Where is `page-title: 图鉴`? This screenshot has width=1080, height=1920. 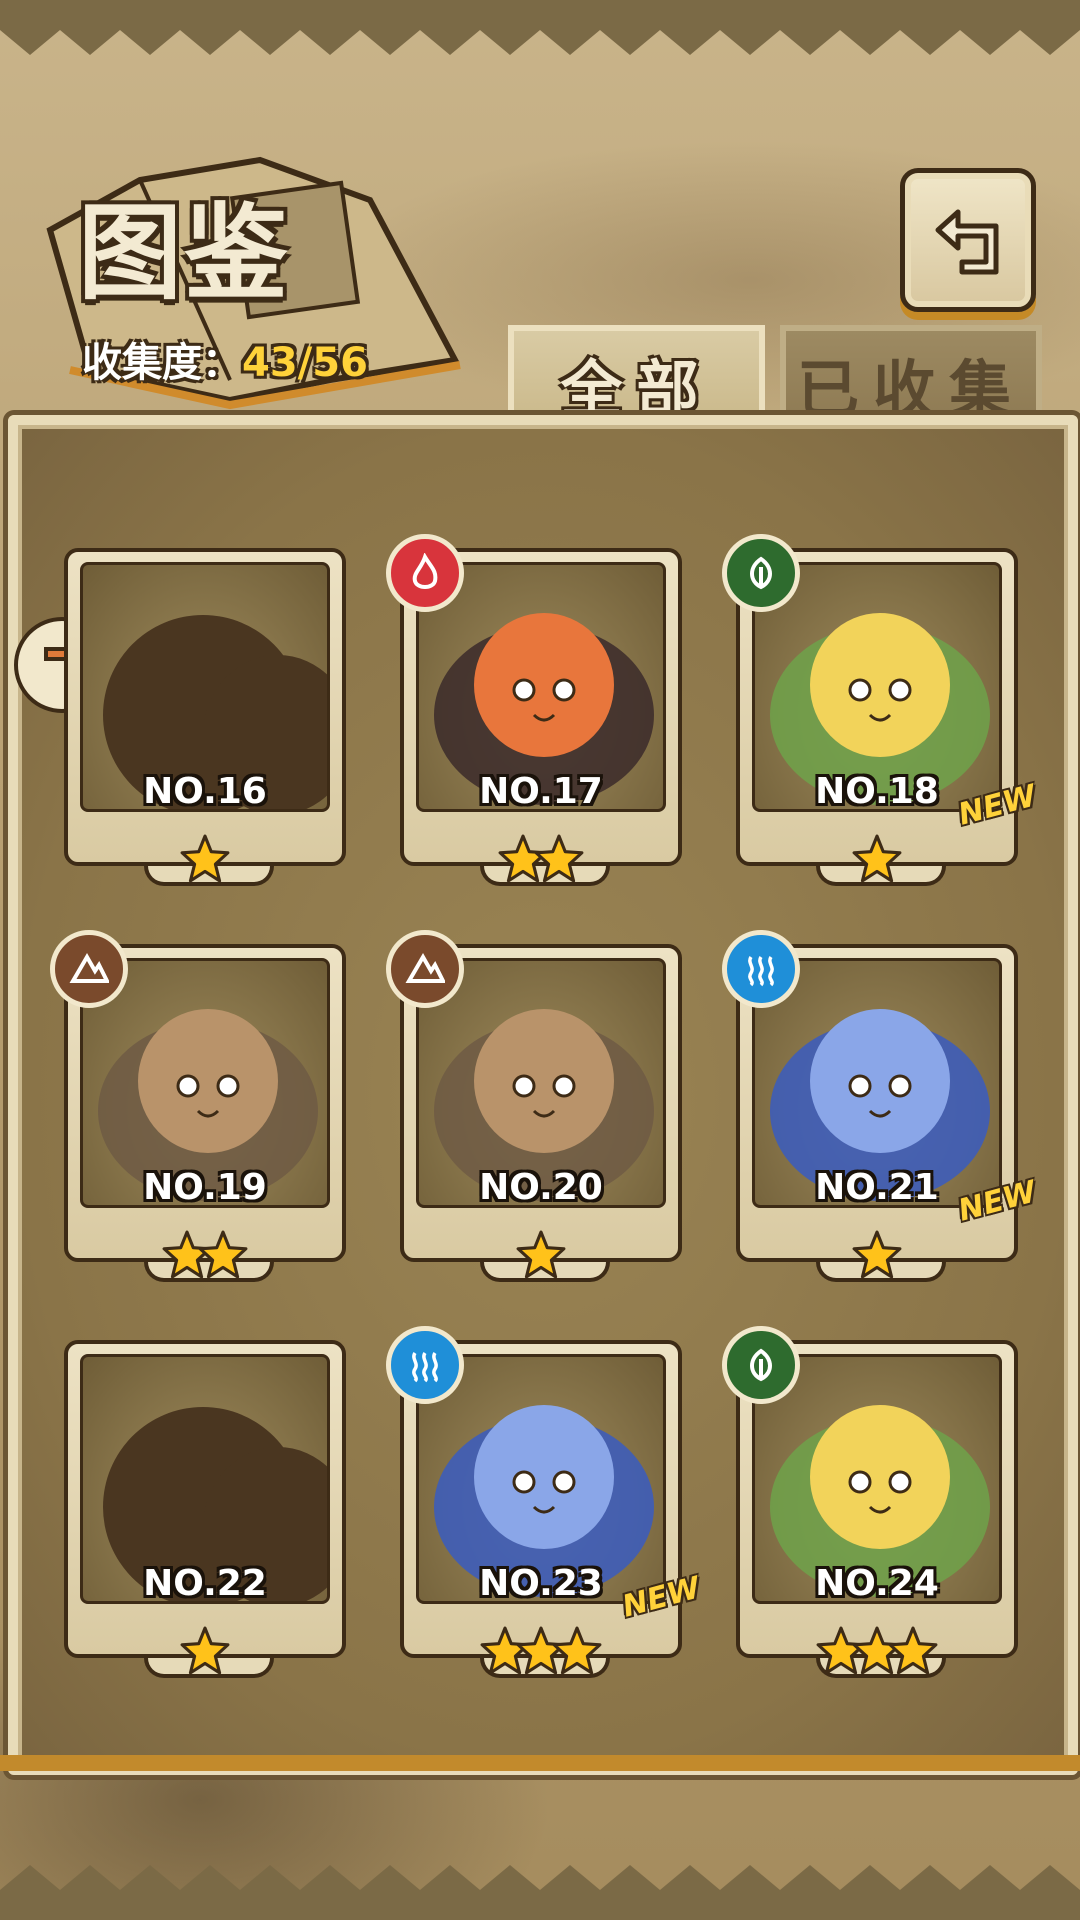 page-title: 图鉴 is located at coordinates (184, 253).